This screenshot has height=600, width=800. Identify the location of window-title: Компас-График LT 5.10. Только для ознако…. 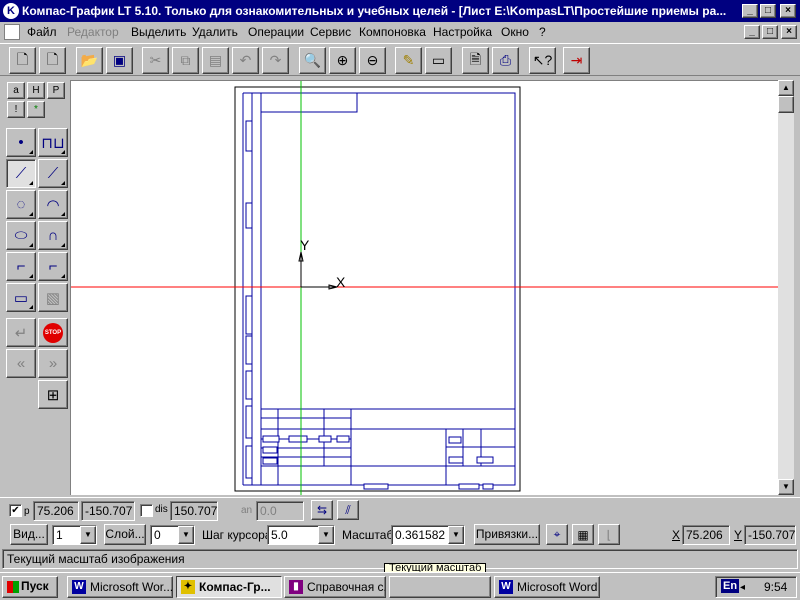
(374, 11).